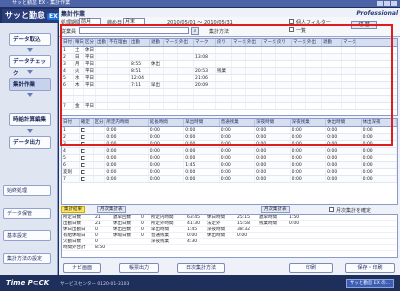 The height and width of the screenshot is (291, 400). I want to click on top-row-cell: 休日, so click(90, 50).